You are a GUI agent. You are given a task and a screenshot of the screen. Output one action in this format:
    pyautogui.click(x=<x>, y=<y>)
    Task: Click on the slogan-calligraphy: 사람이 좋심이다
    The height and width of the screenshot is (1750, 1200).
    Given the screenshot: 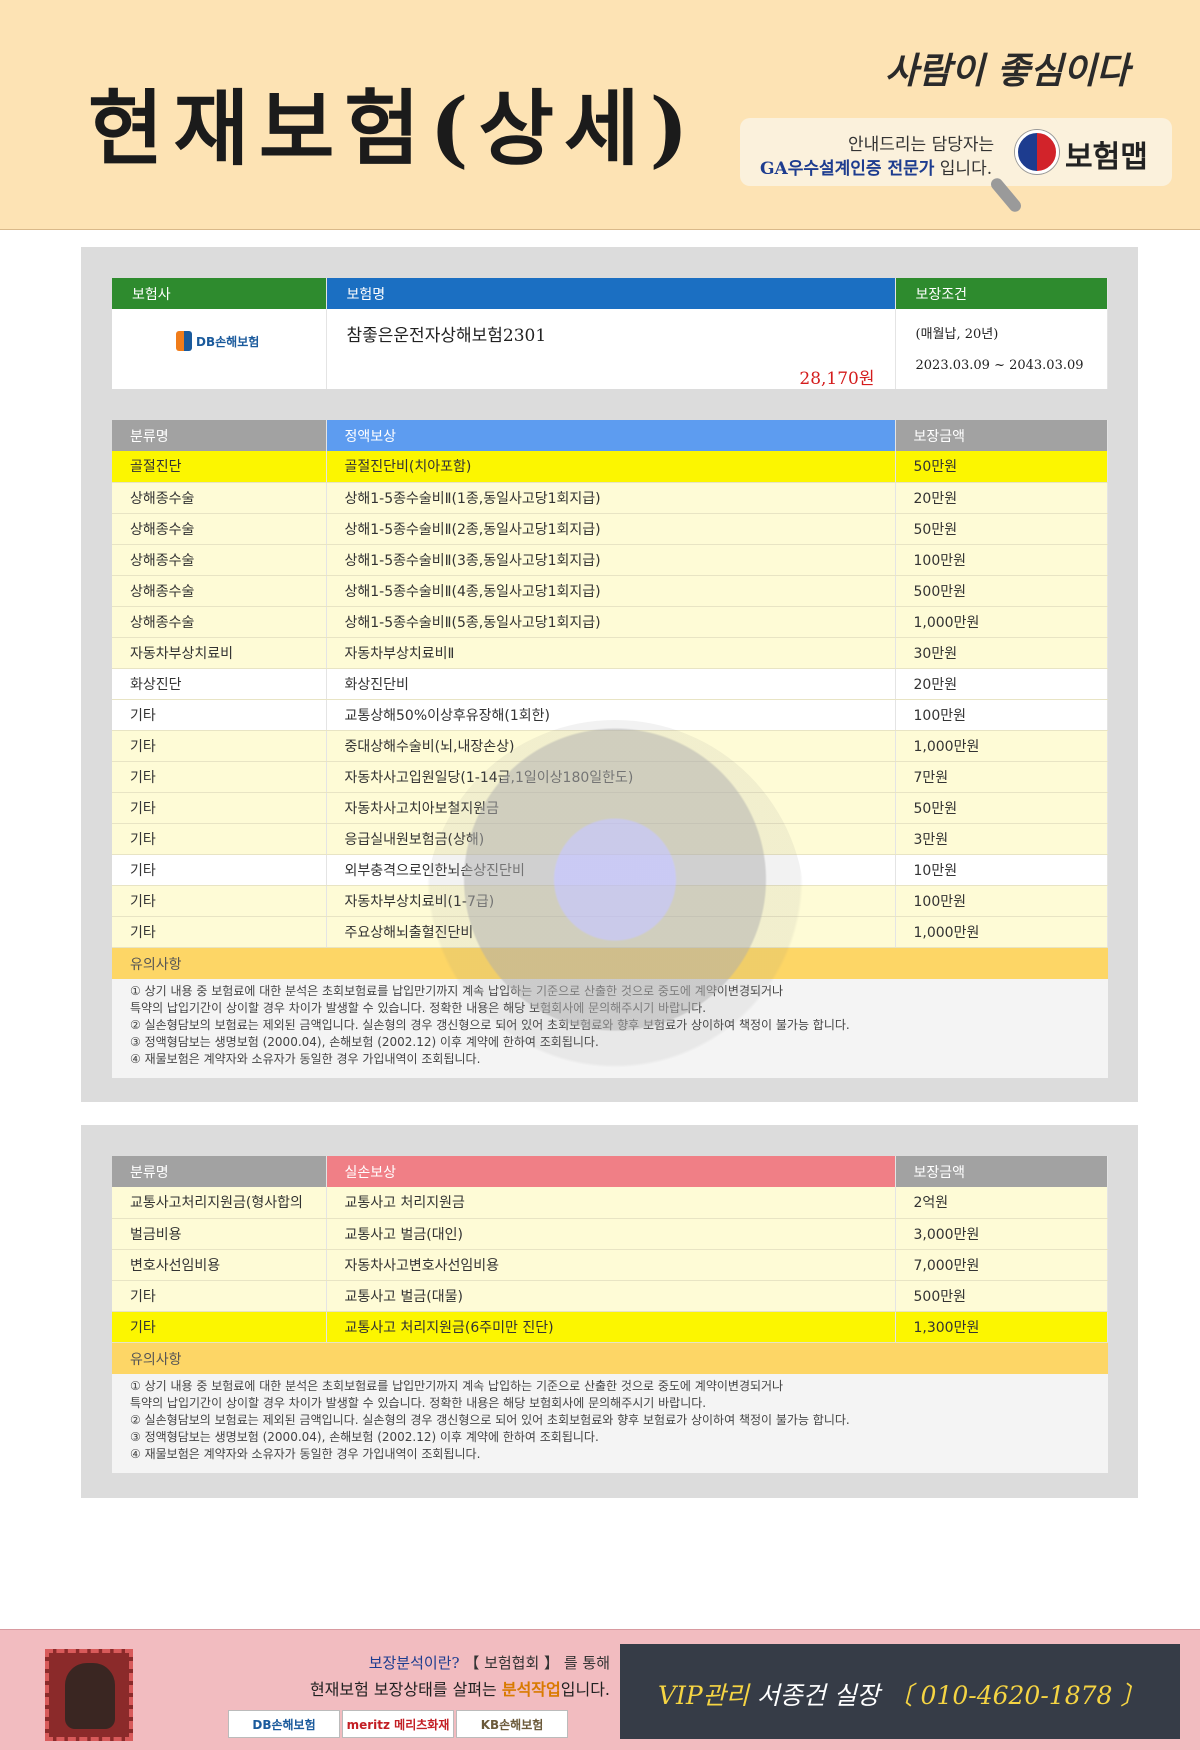 What is the action you would take?
    pyautogui.click(x=1007, y=71)
    